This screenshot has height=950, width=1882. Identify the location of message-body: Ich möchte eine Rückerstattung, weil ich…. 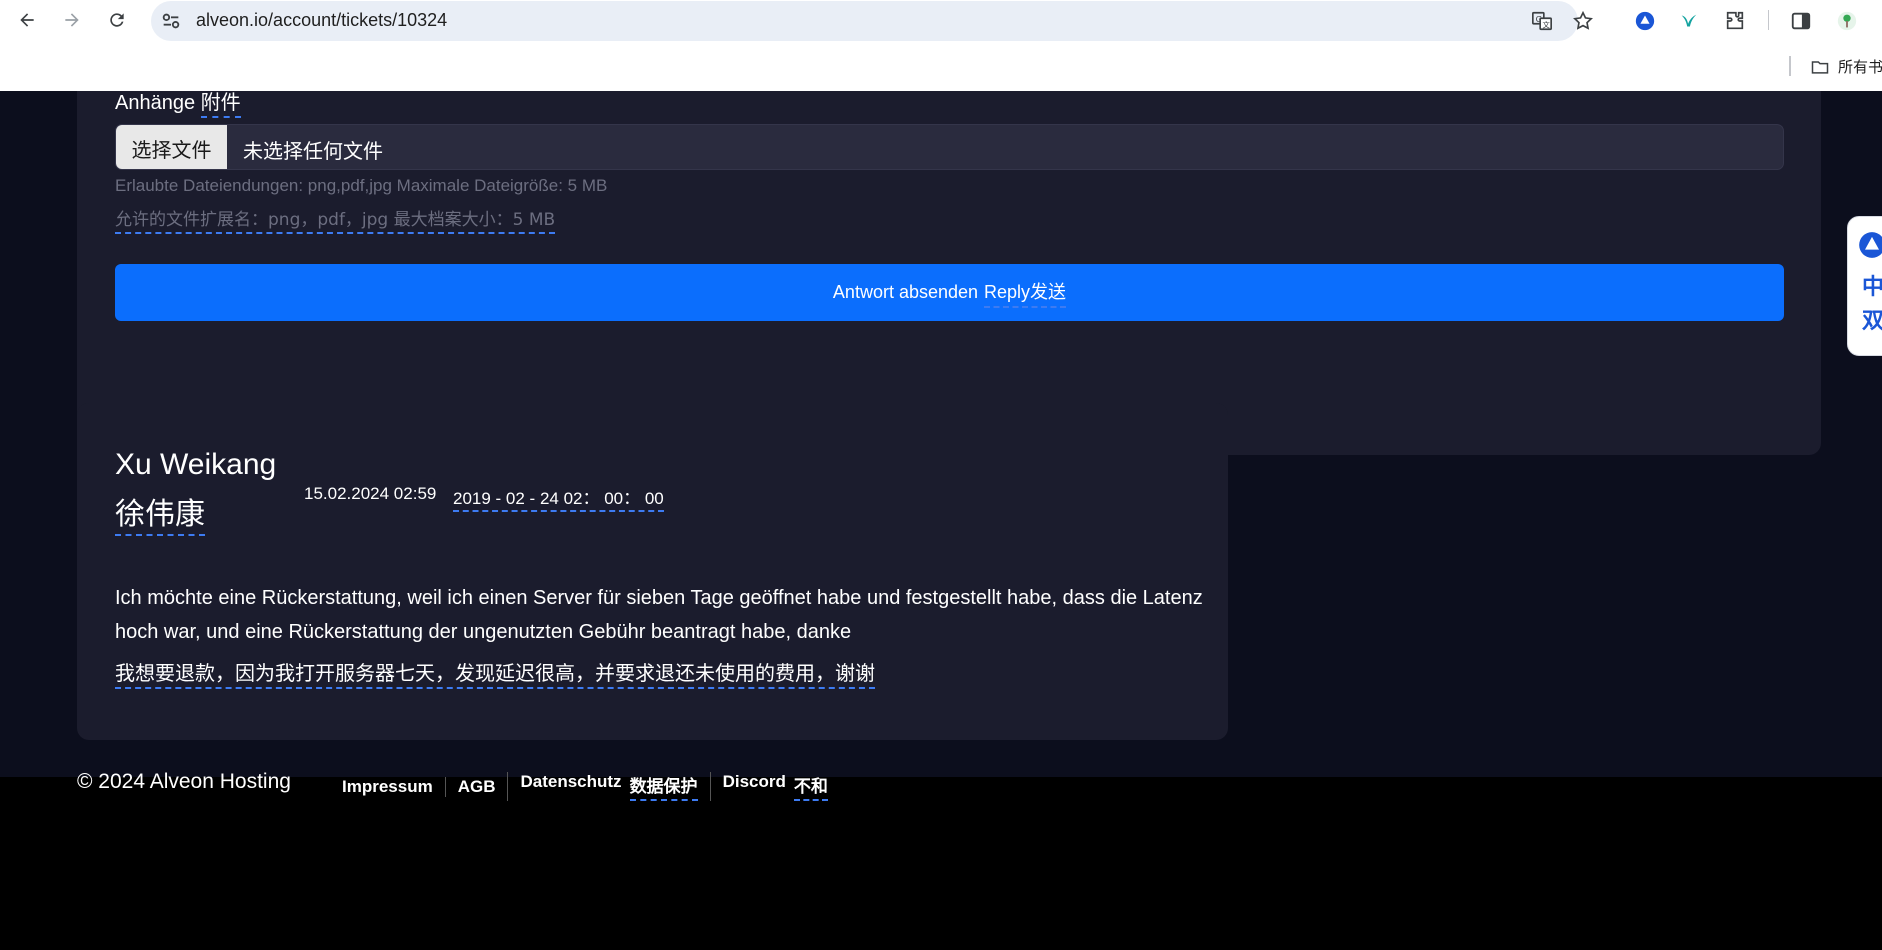
(659, 615).